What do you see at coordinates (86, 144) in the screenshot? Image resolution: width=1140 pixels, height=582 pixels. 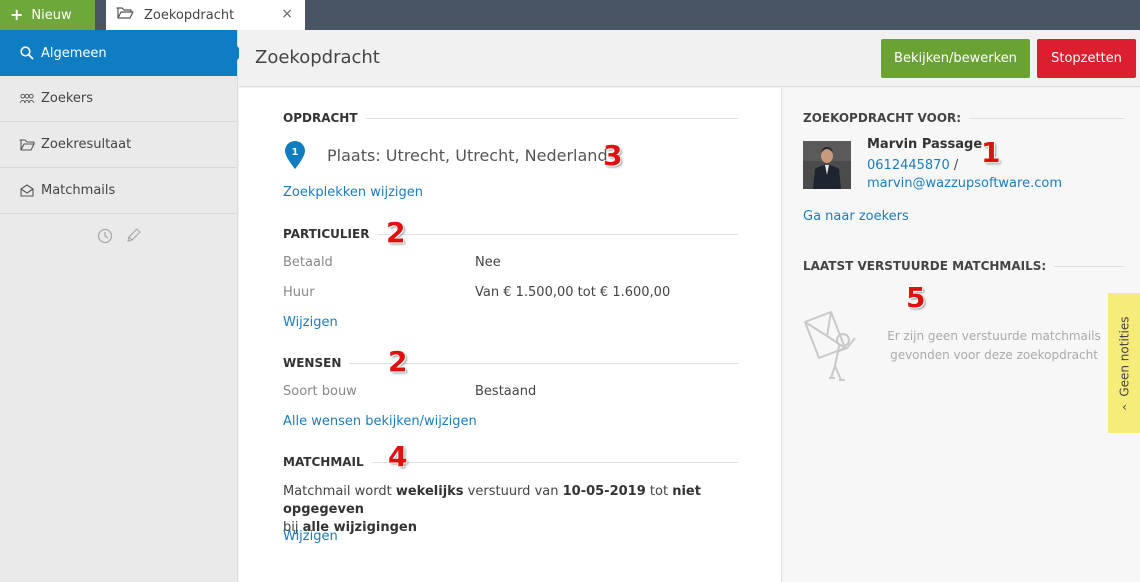 I see `sidebar-item-label: Zoekresultaat` at bounding box center [86, 144].